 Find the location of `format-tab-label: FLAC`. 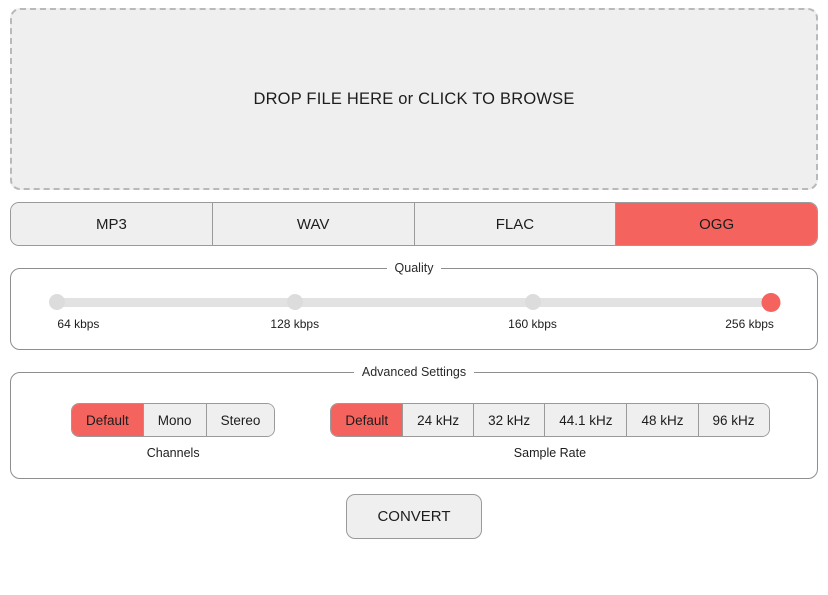

format-tab-label: FLAC is located at coordinates (515, 224).